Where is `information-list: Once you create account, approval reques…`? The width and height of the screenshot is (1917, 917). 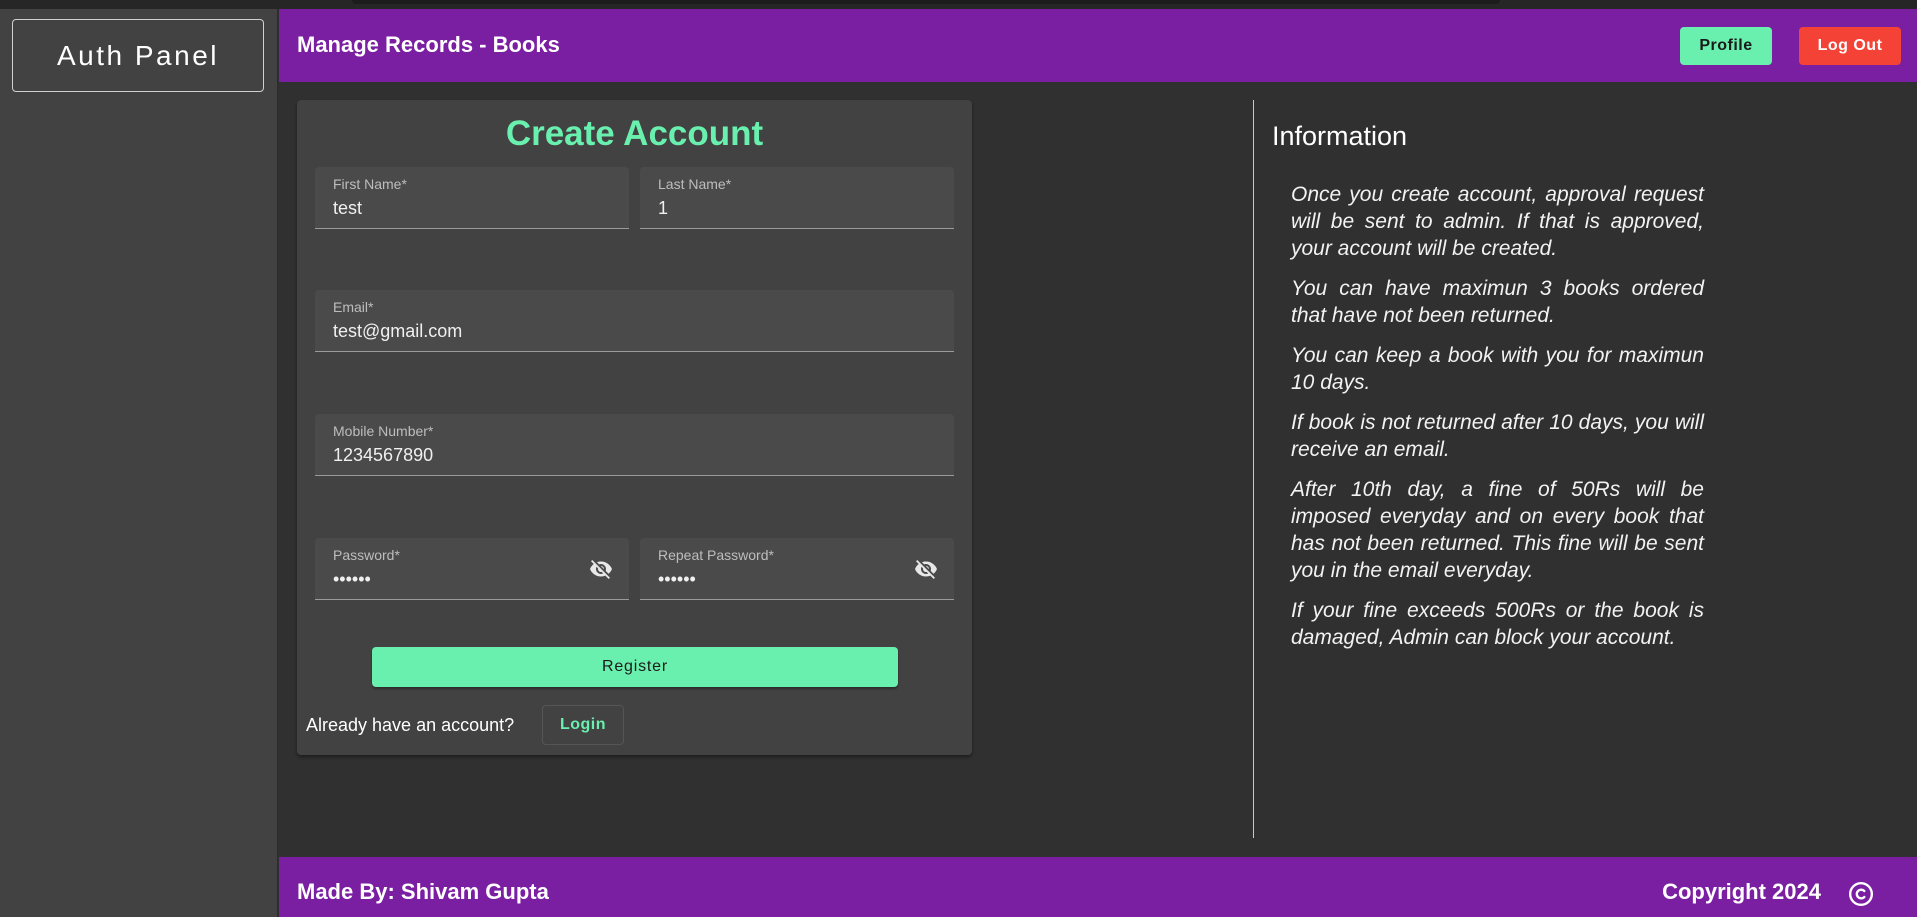
information-list: Once you create account, approval reques… is located at coordinates (1497, 422).